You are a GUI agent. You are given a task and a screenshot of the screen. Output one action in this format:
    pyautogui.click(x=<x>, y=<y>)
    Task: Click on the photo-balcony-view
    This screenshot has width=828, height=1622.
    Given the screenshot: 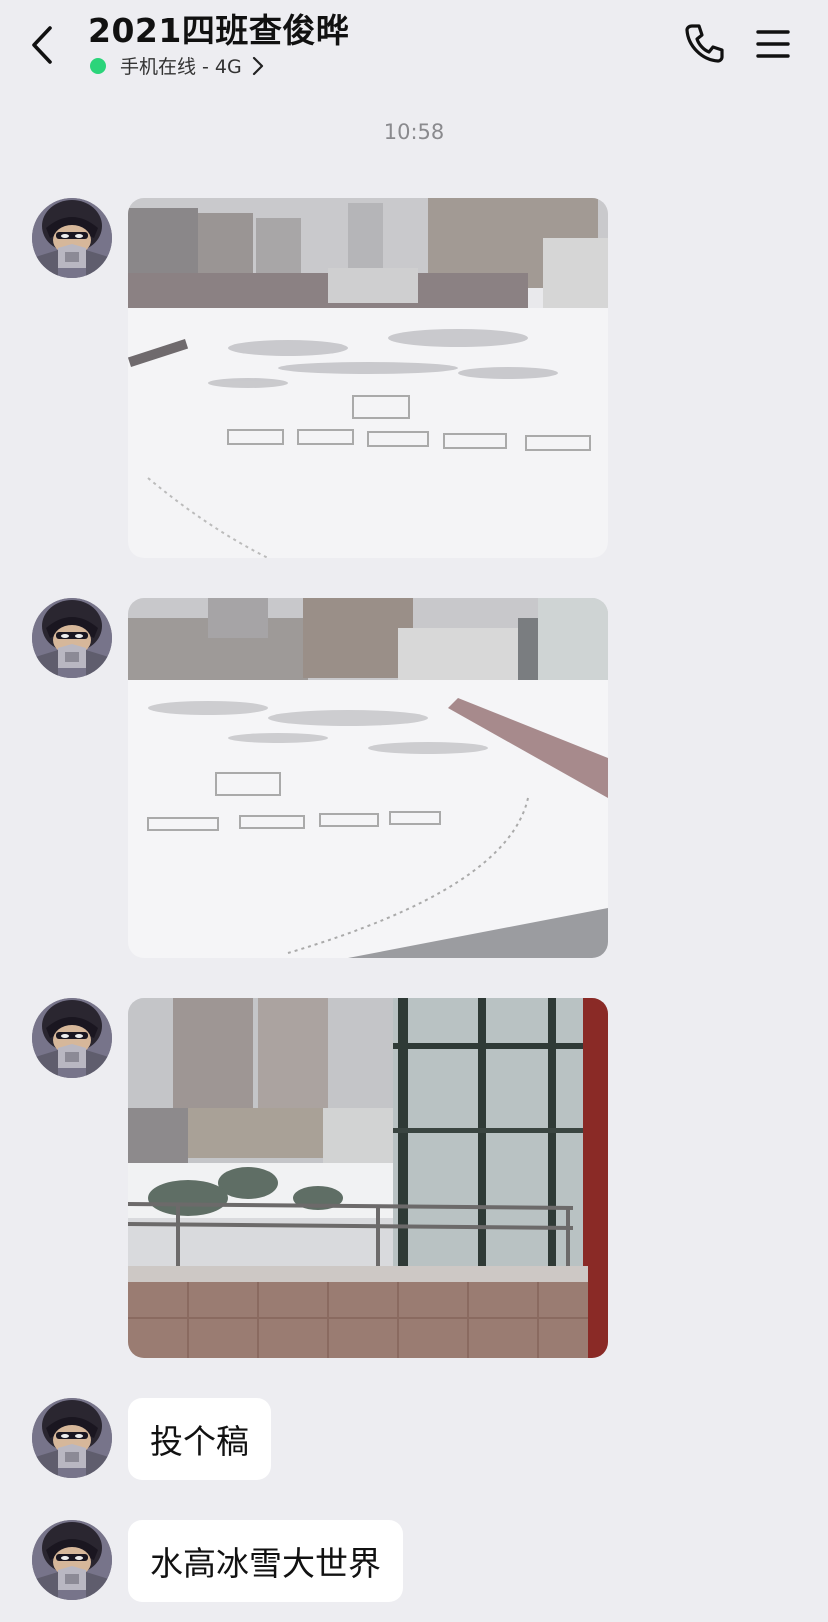 What is the action you would take?
    pyautogui.click(x=368, y=1178)
    